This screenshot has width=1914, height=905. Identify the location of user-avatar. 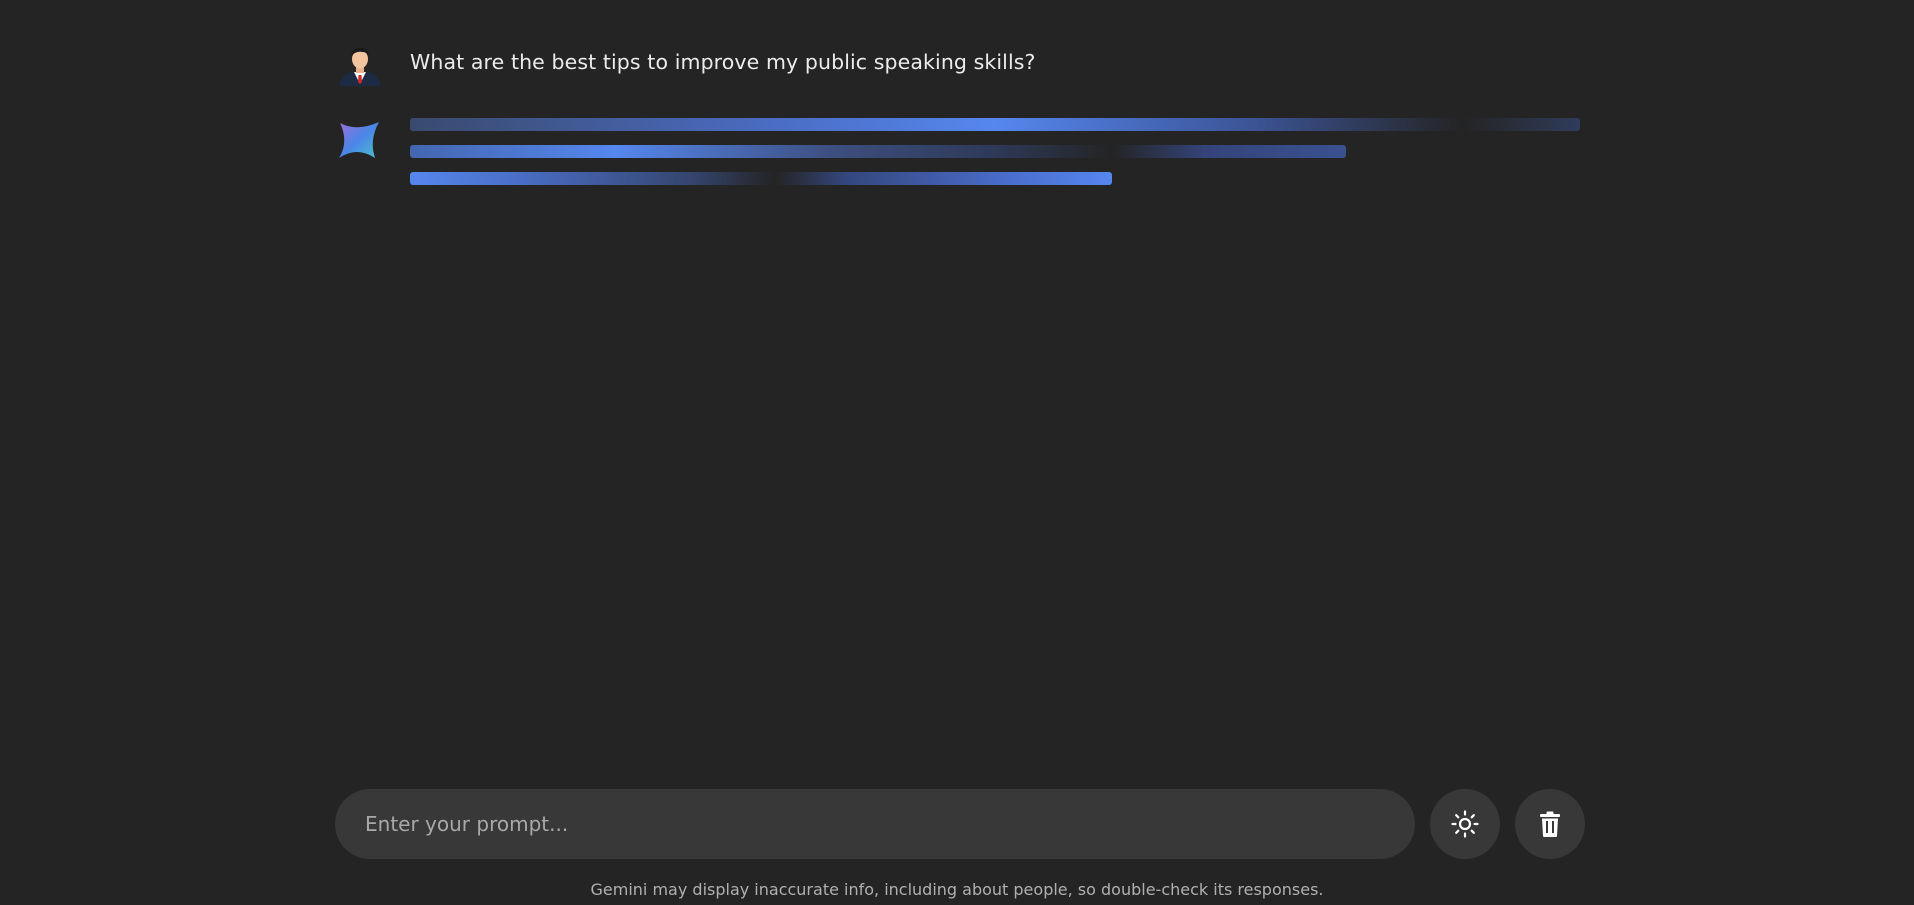
(360, 63).